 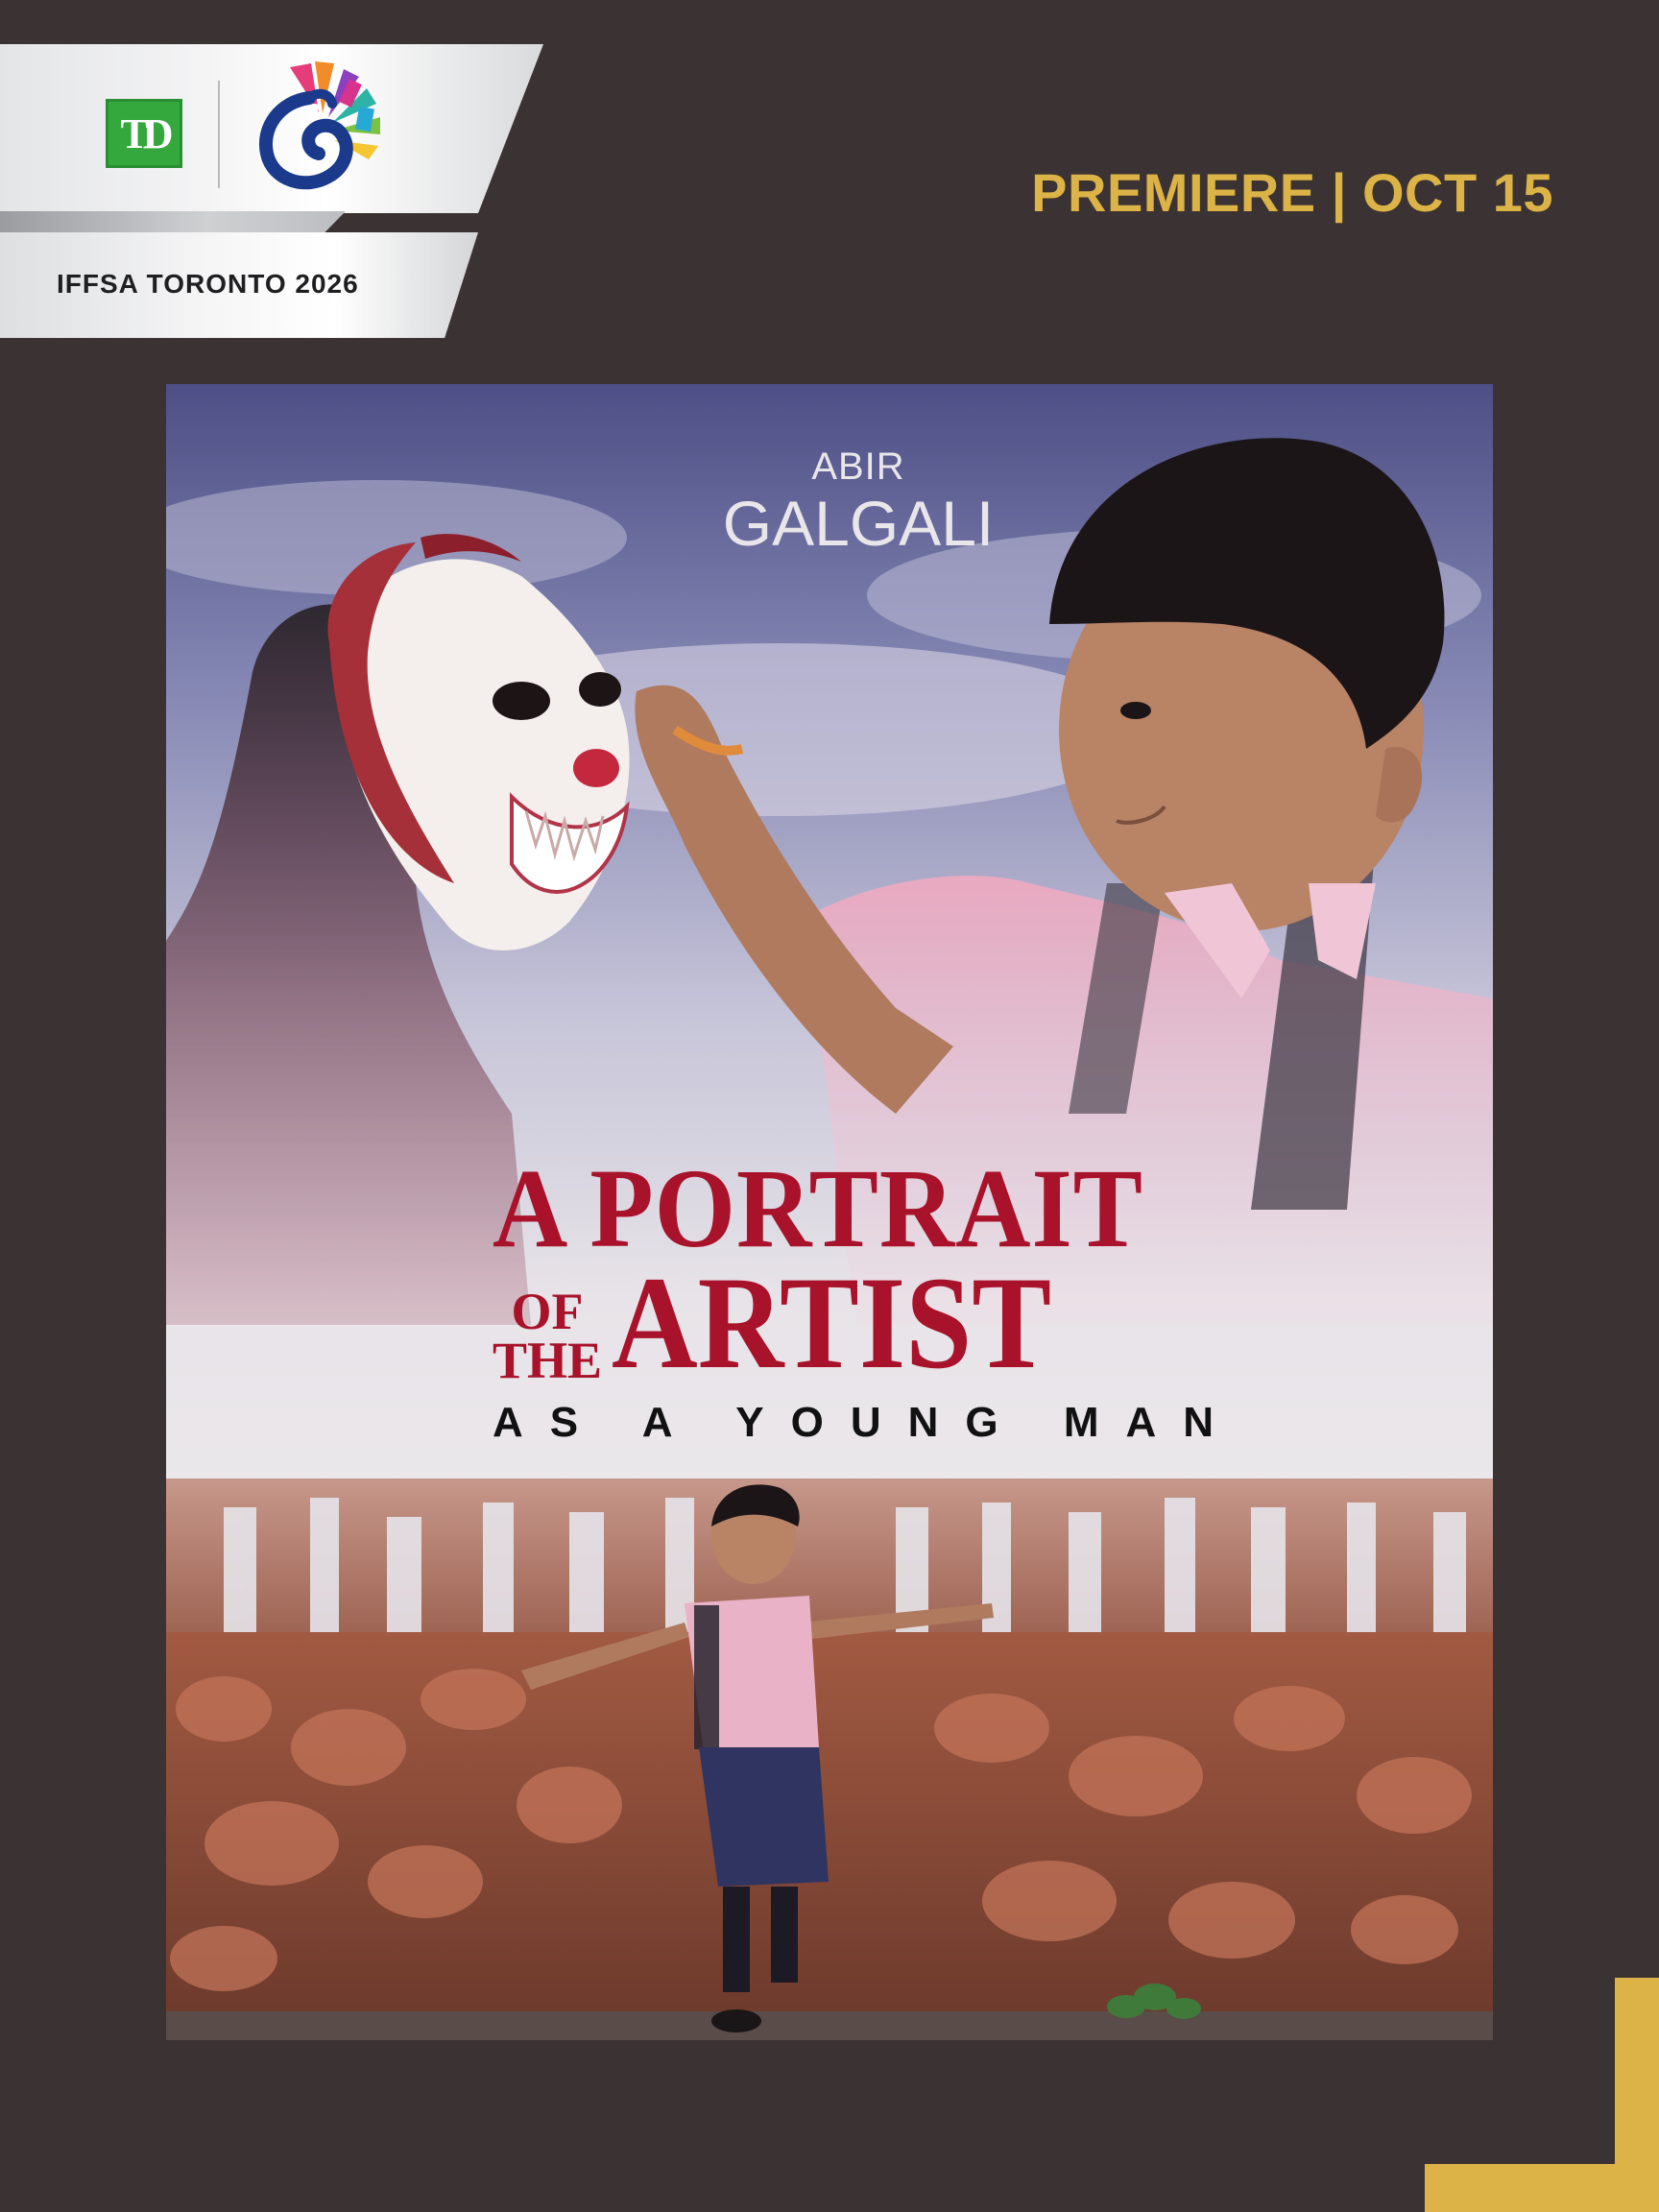 I want to click on title-artist: ARTIST, so click(x=832, y=1322).